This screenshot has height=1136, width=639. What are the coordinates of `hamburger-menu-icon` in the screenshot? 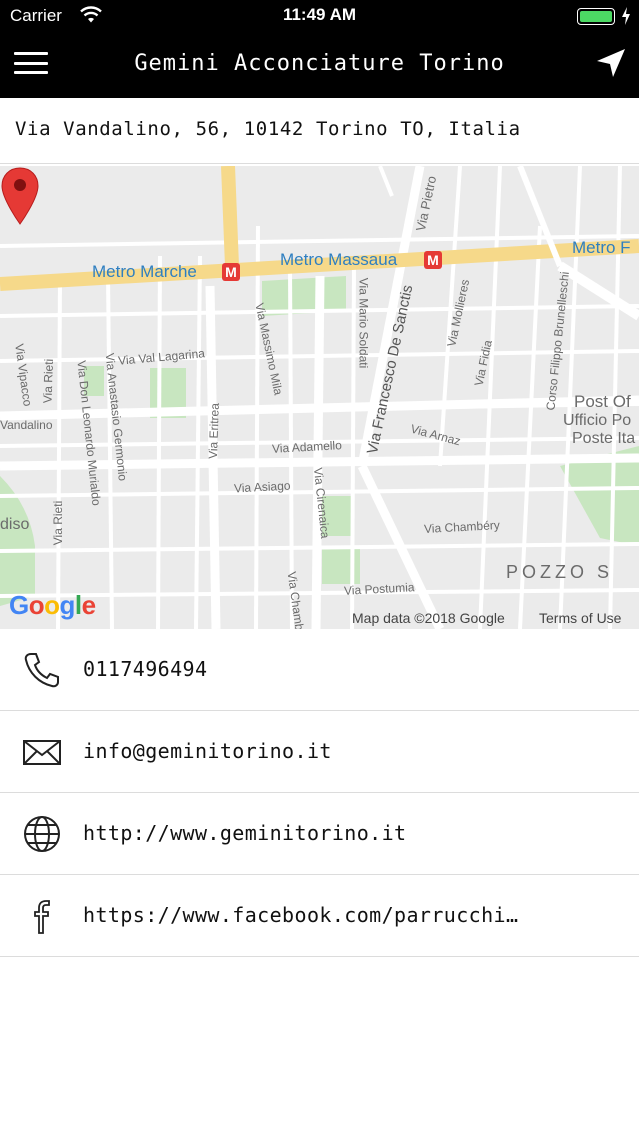 It's located at (31, 63).